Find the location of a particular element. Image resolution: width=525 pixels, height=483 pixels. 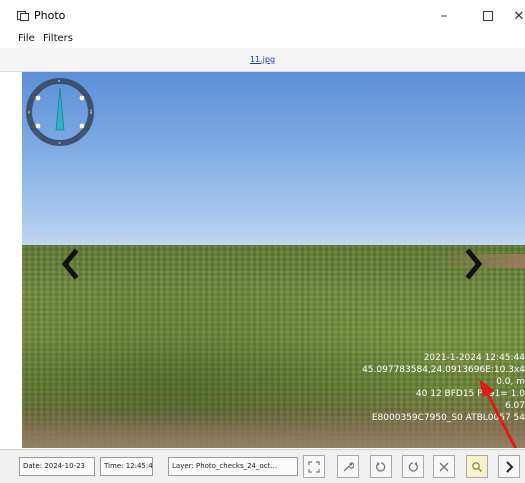

tools-button is located at coordinates (348, 466).